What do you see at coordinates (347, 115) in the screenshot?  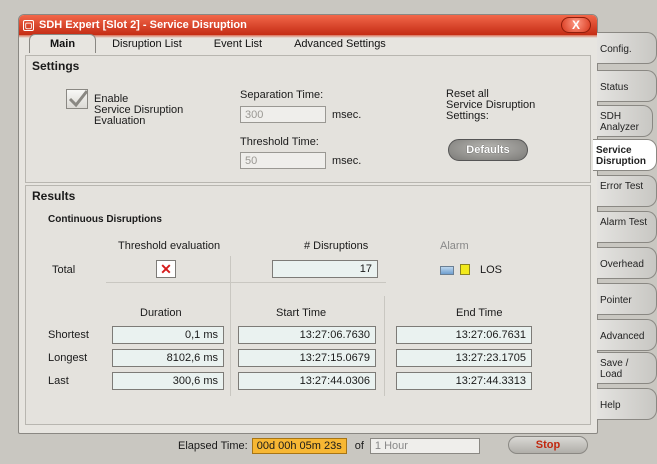 I see `separation-unit: msec.` at bounding box center [347, 115].